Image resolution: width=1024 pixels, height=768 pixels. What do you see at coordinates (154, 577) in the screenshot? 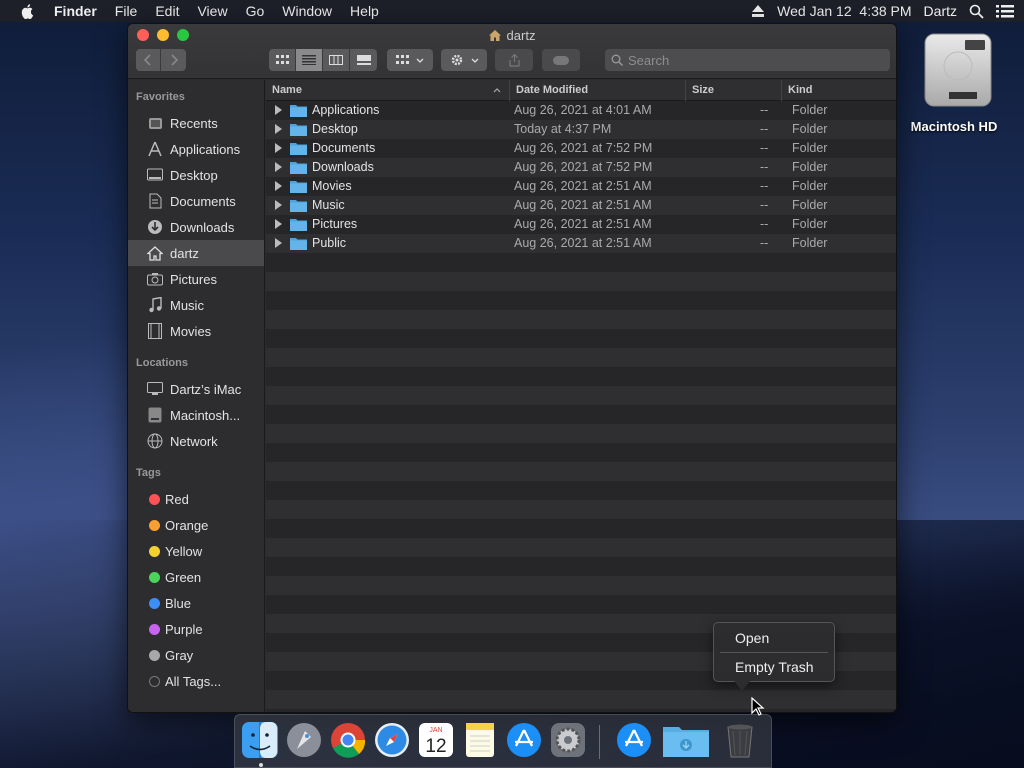
I see `tag-color-dot-icon` at bounding box center [154, 577].